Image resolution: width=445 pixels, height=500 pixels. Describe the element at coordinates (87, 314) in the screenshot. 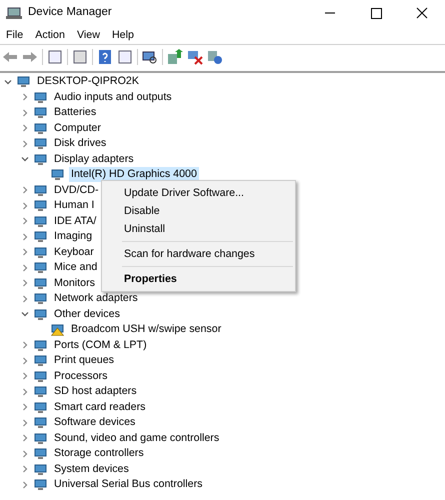

I see `tree-item: Other devices` at that location.